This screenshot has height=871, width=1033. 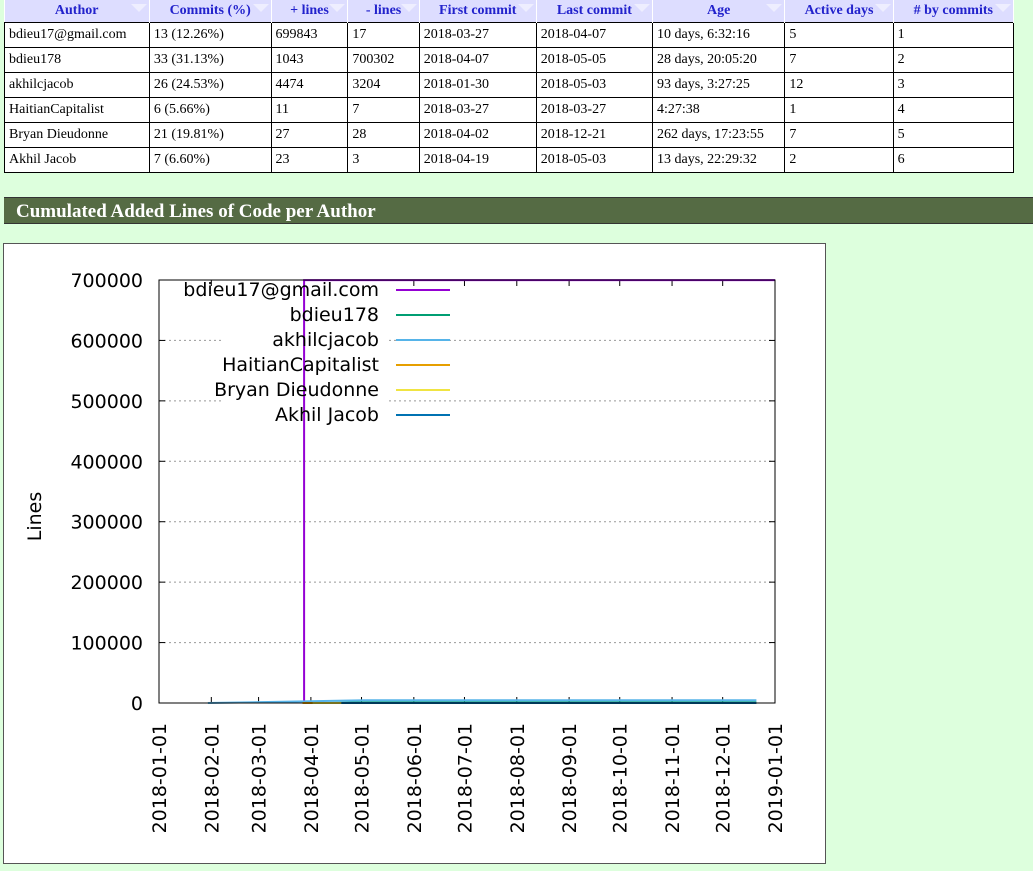 What do you see at coordinates (309, 60) in the screenshot?
I see `cell-plus-lines: 1043` at bounding box center [309, 60].